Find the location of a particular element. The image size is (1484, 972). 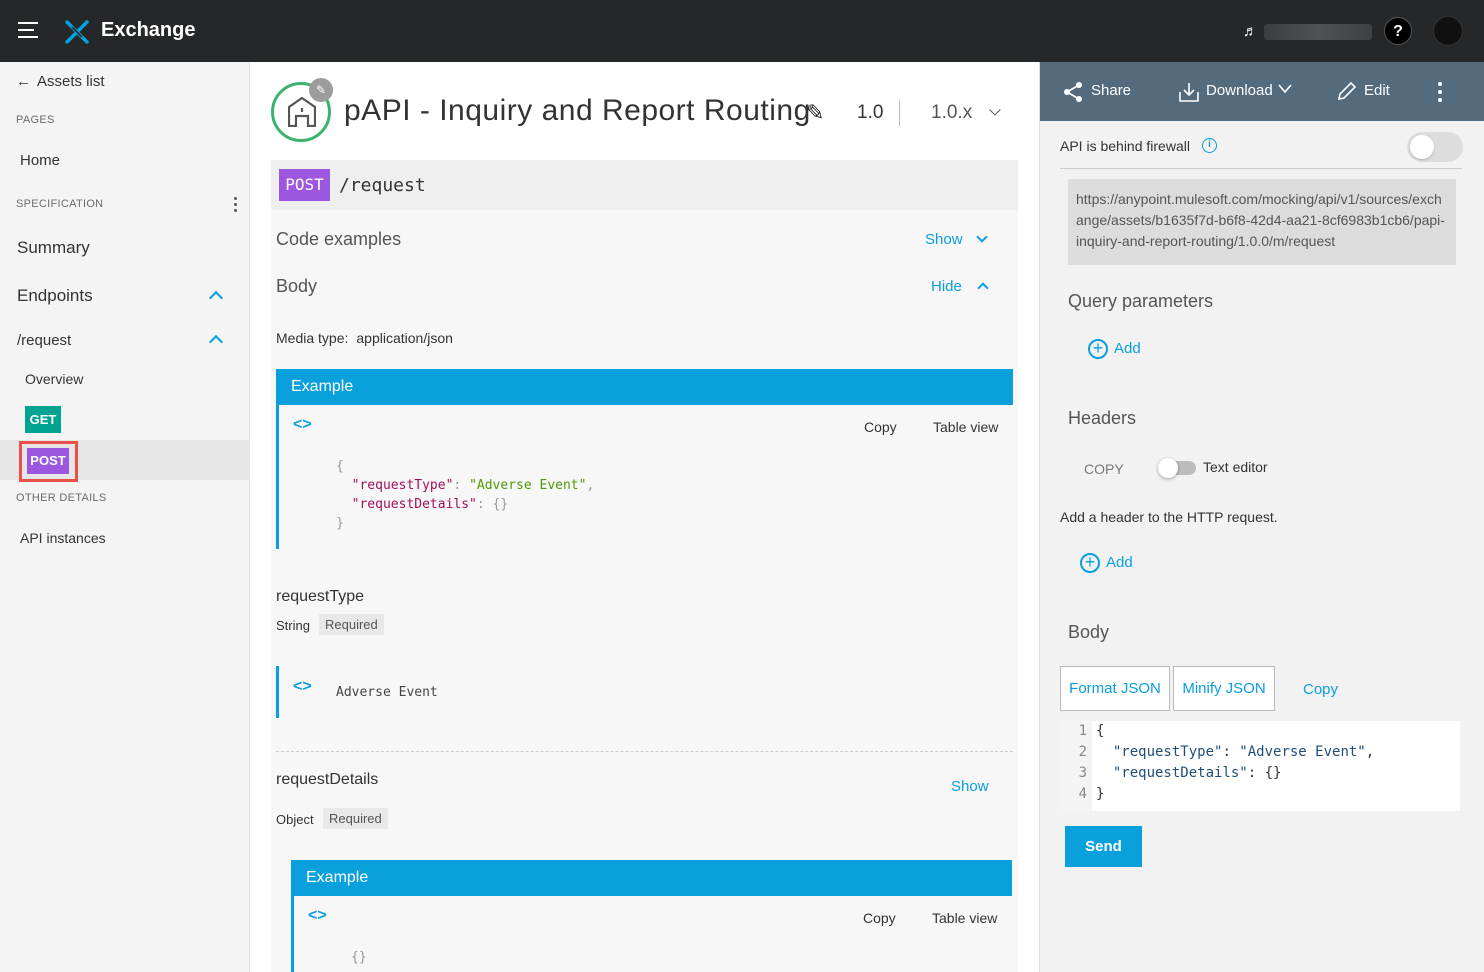

property-type: Object is located at coordinates (295, 819).